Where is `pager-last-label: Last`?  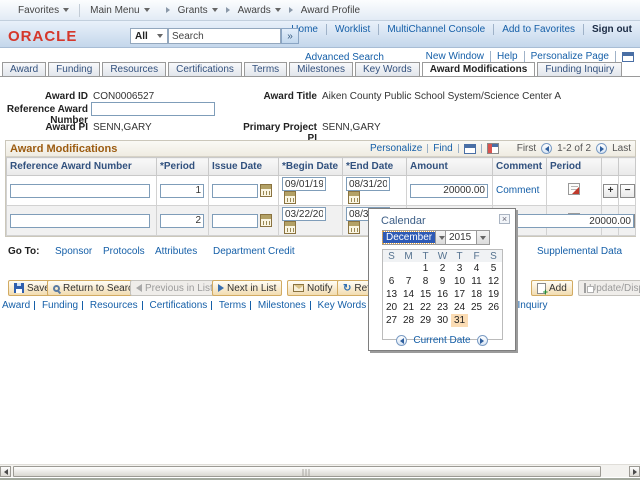
pager-last-label: Last is located at coordinates (621, 148).